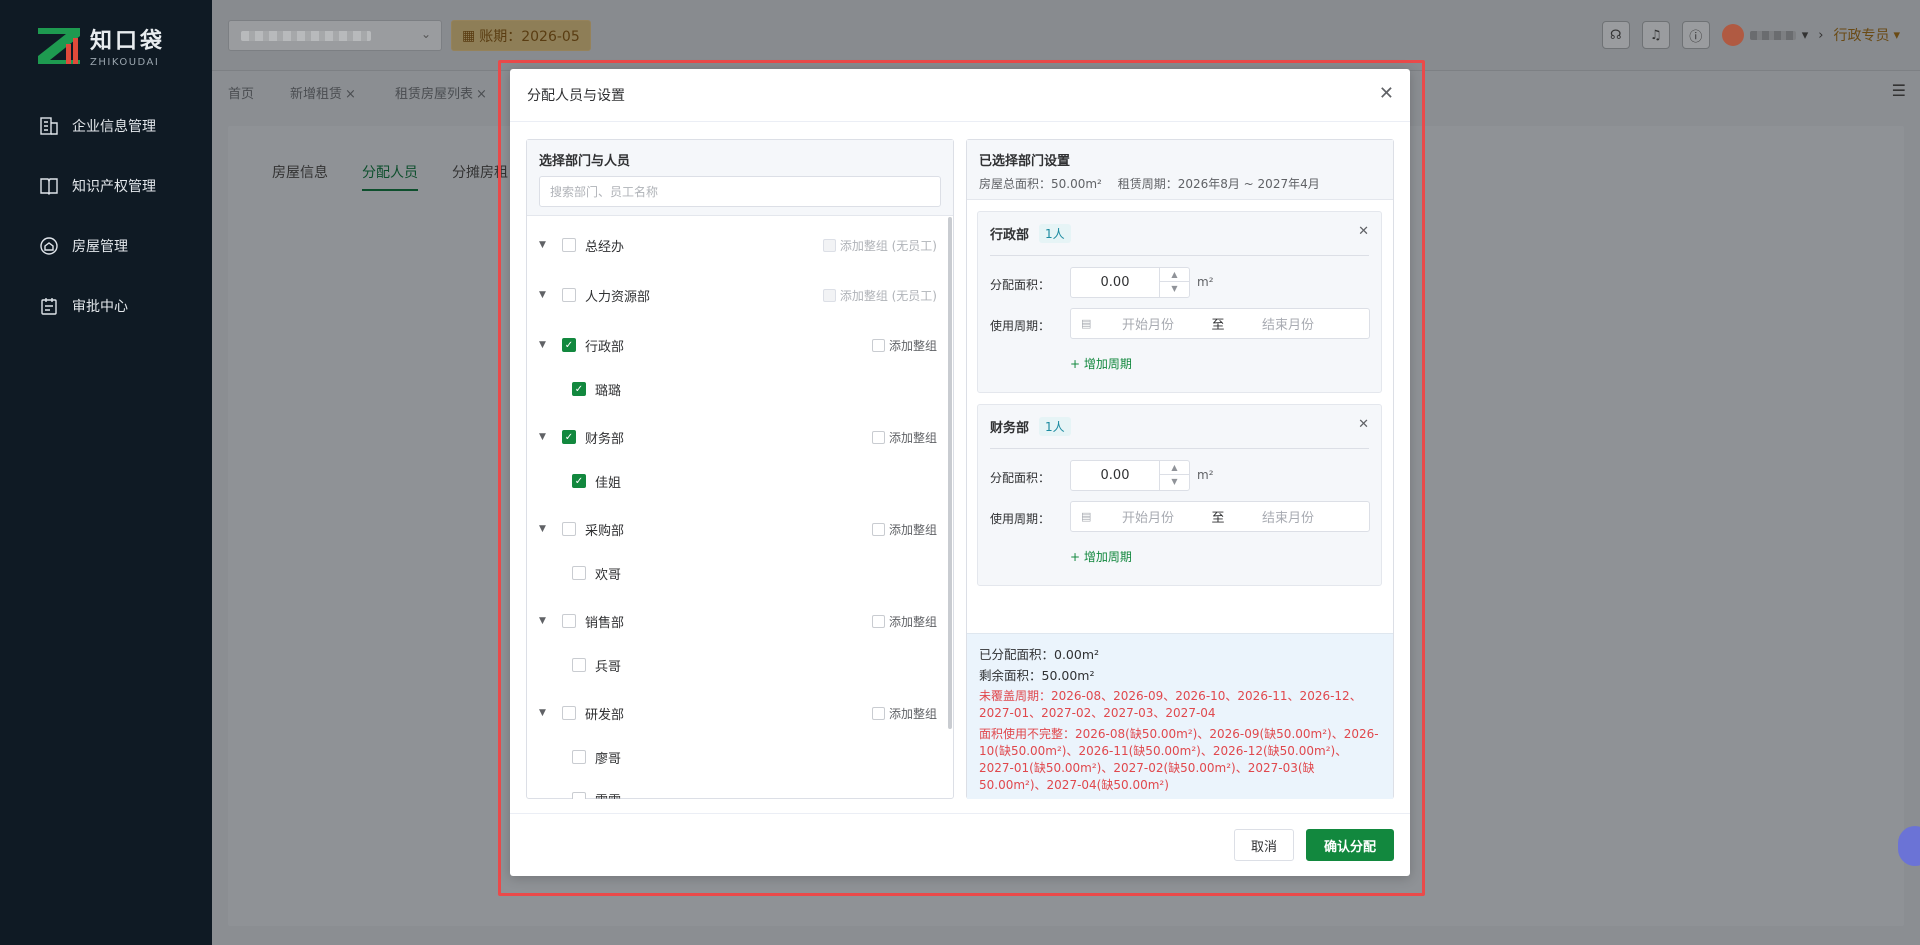  What do you see at coordinates (300, 176) in the screenshot?
I see `subtab-house-info: 房屋信息` at bounding box center [300, 176].